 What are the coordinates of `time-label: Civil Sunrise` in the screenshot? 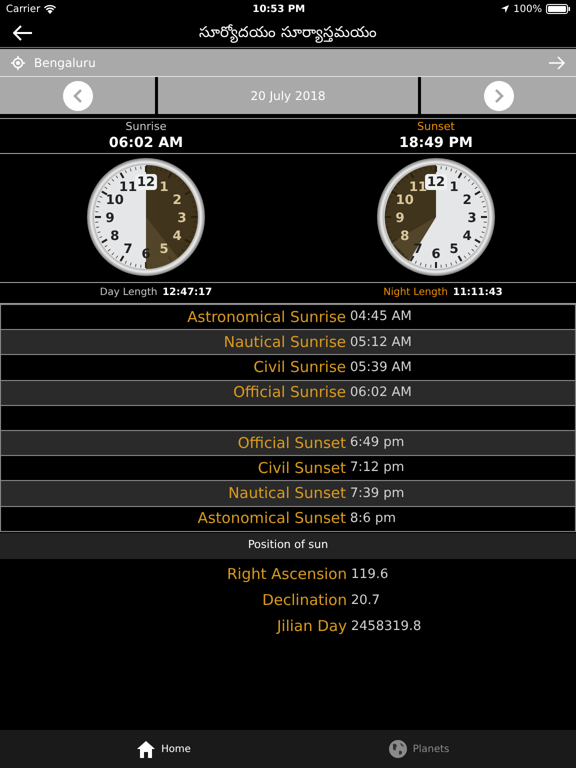 It's located at (299, 367).